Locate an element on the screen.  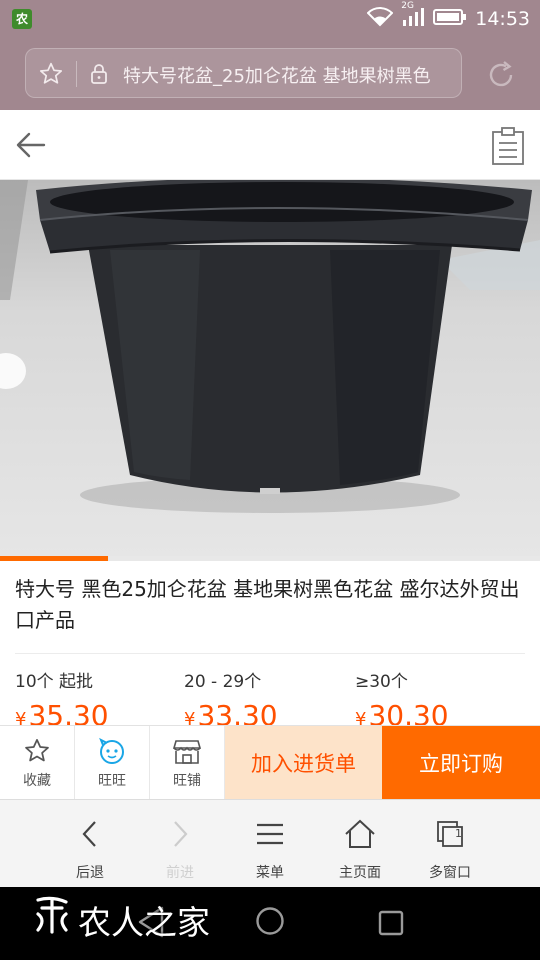
buy-now-button: 立即订购 is located at coordinates (461, 763).